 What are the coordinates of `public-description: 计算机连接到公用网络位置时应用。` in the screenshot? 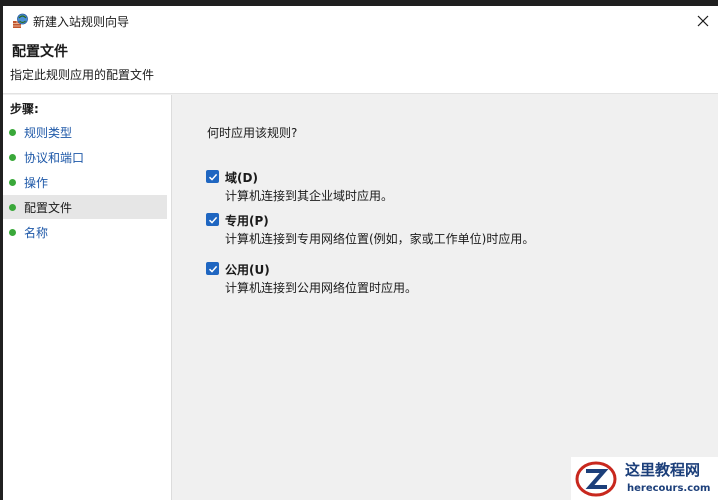 It's located at (321, 288).